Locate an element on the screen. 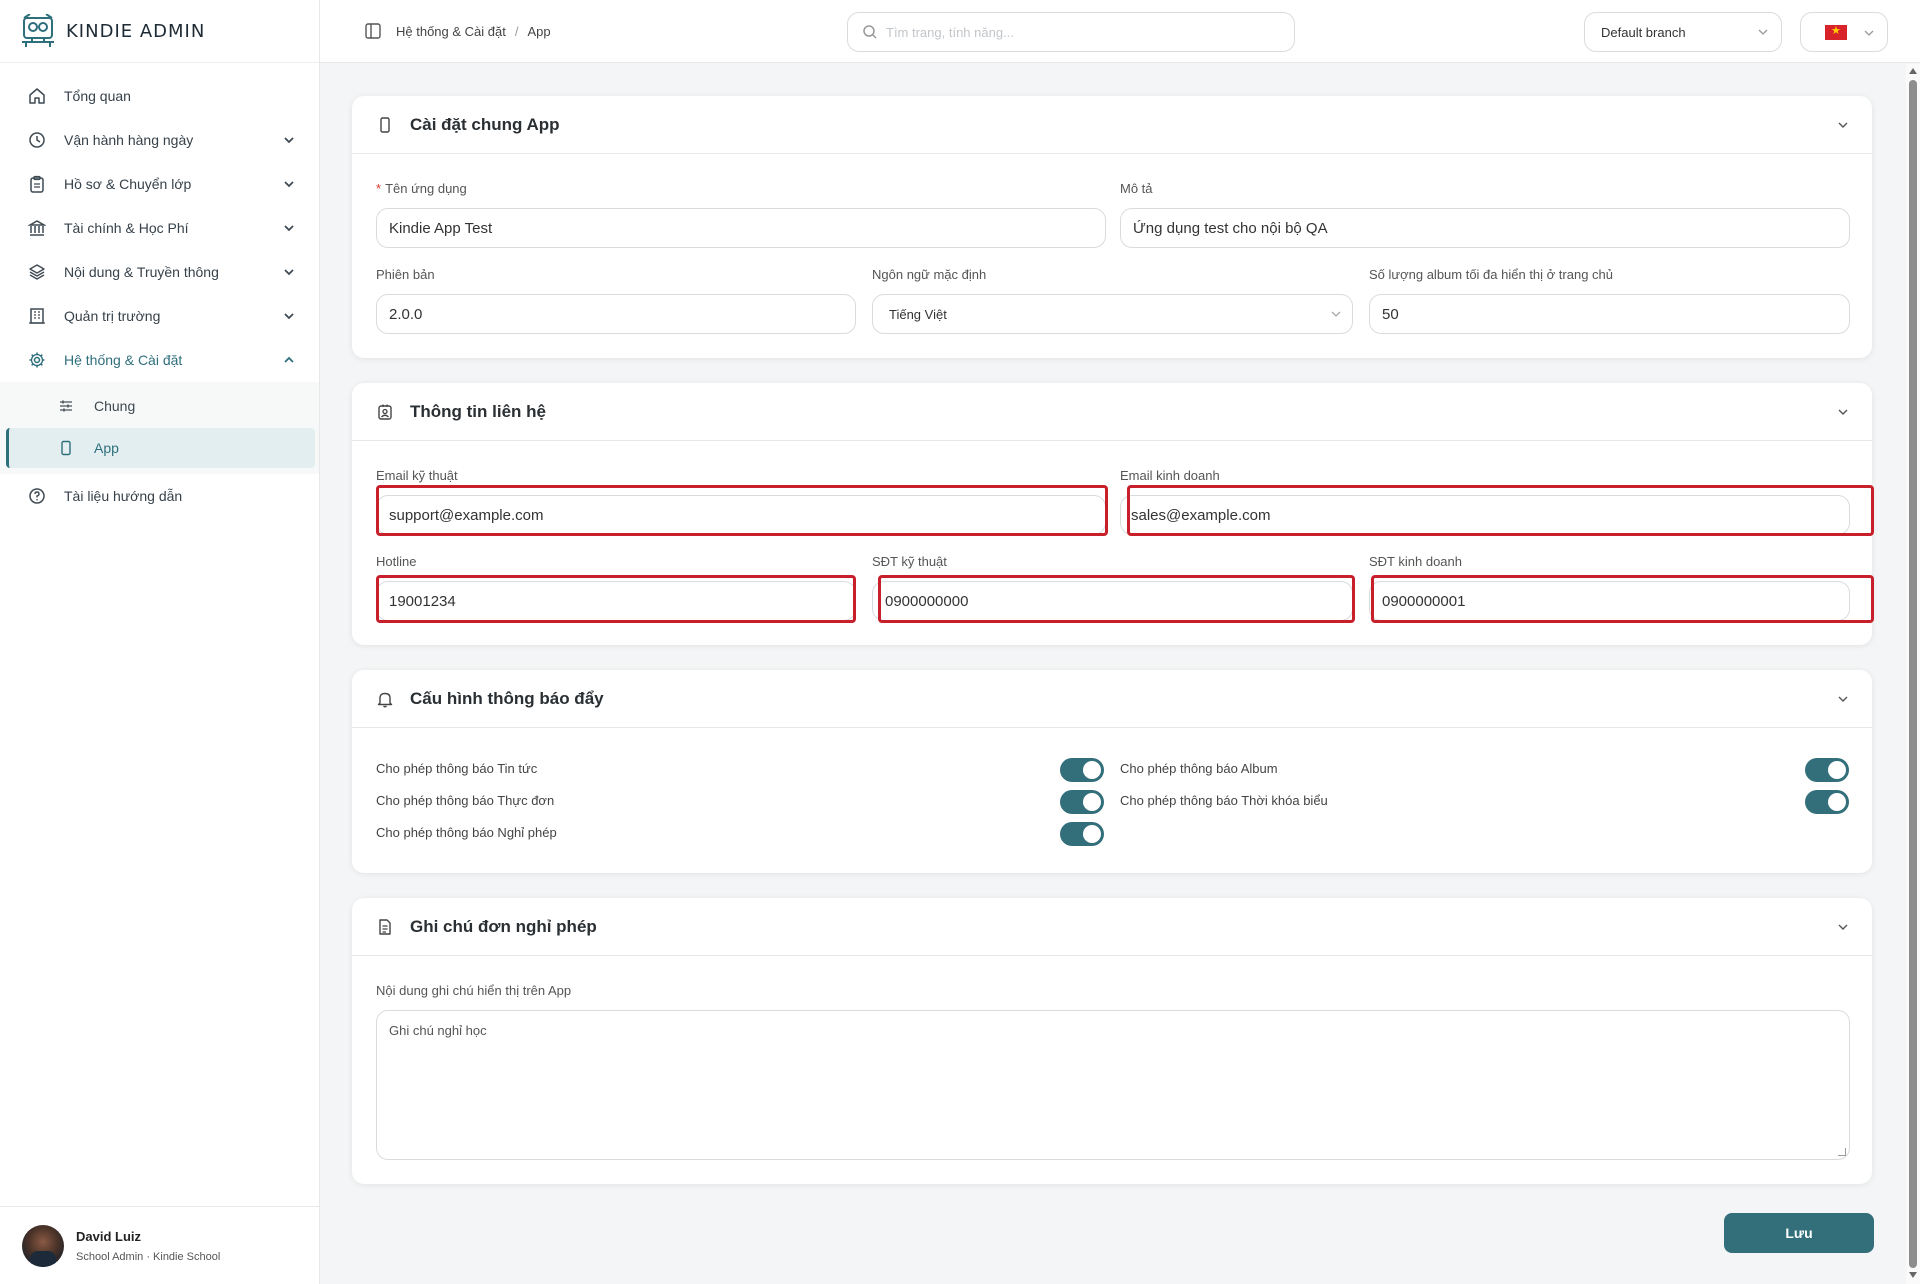 This screenshot has width=1920, height=1284. sidebar-item-docs: Tài liệu hướng dẫn is located at coordinates (159, 496).